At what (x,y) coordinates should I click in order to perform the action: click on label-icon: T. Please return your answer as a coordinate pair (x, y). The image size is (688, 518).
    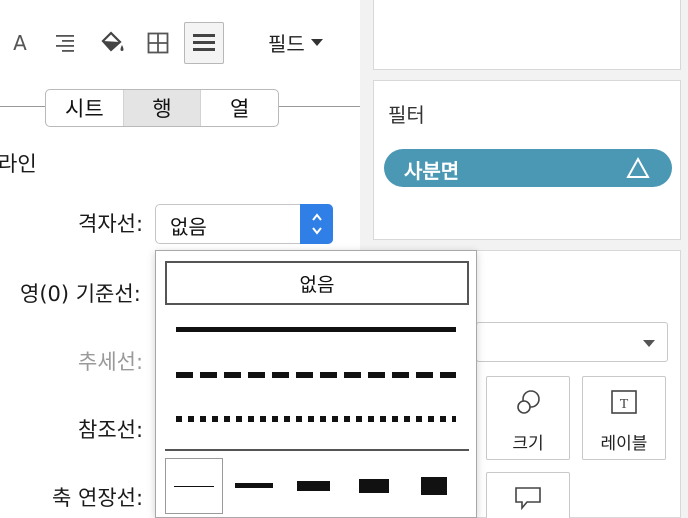
    Looking at the image, I should click on (624, 402).